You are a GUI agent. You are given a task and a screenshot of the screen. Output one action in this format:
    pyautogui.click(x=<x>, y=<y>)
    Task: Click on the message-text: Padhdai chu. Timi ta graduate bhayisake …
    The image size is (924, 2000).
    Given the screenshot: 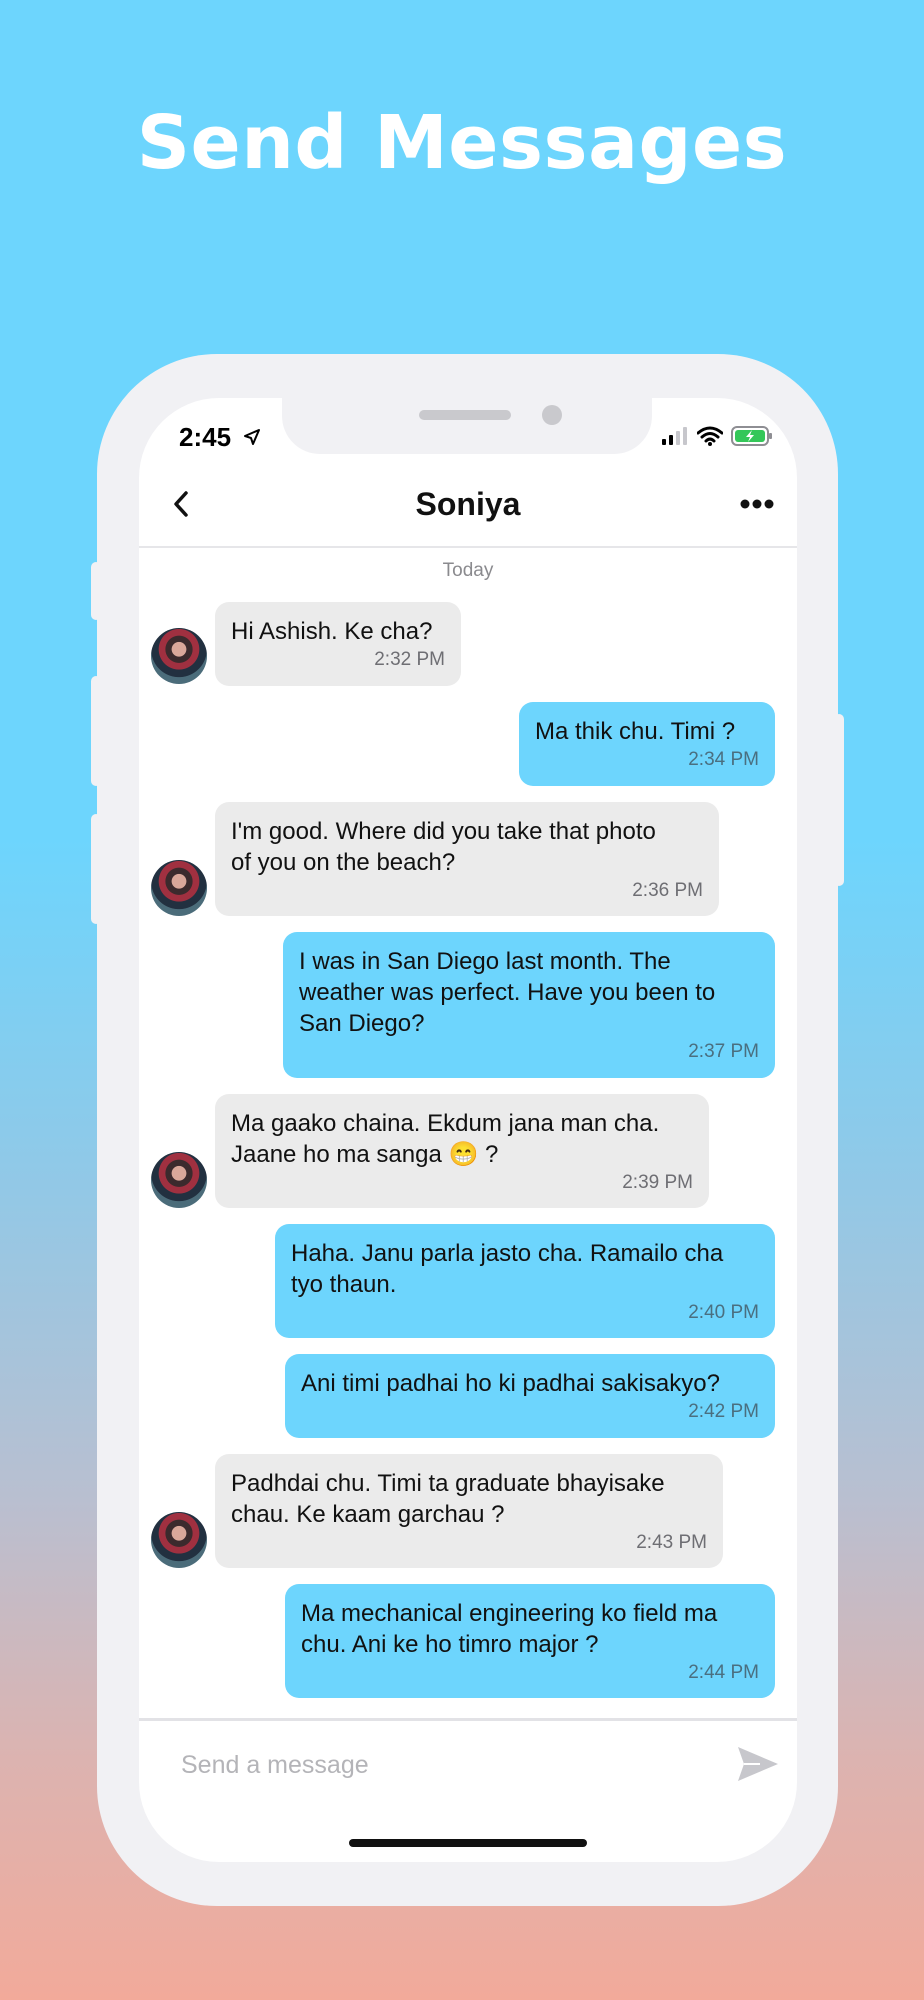 What is the action you would take?
    pyautogui.click(x=448, y=1499)
    